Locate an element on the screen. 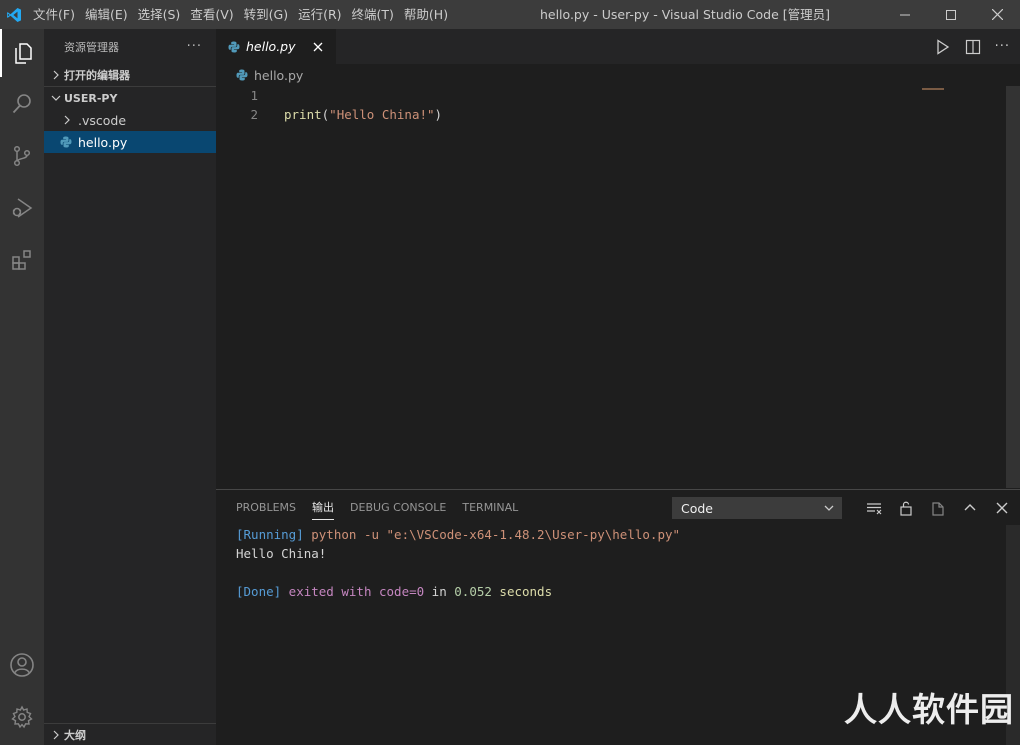 The height and width of the screenshot is (745, 1020). unlock-icon is located at coordinates (906, 508).